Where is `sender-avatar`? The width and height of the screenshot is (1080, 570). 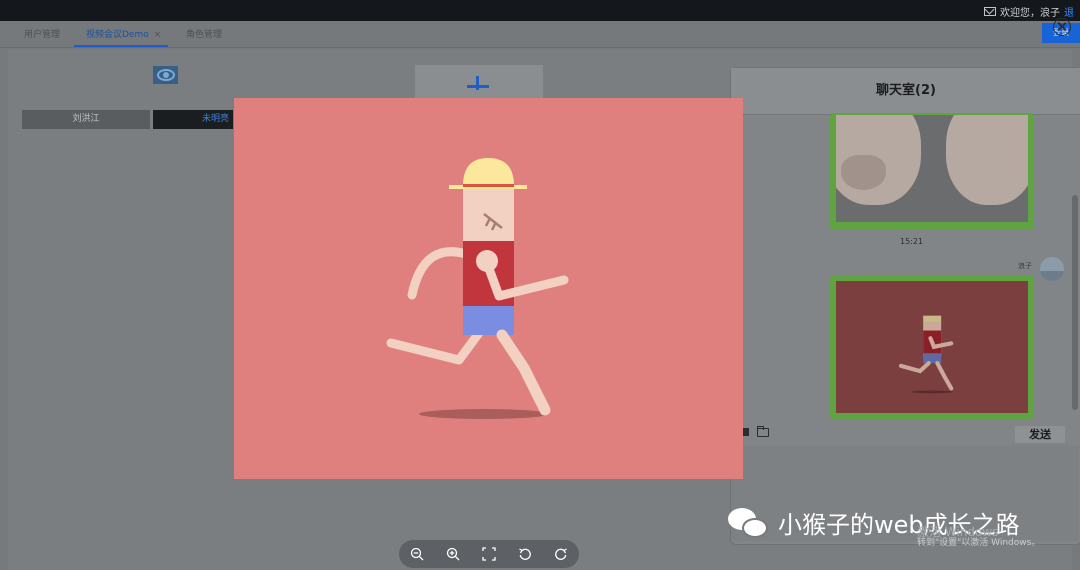 sender-avatar is located at coordinates (1052, 269).